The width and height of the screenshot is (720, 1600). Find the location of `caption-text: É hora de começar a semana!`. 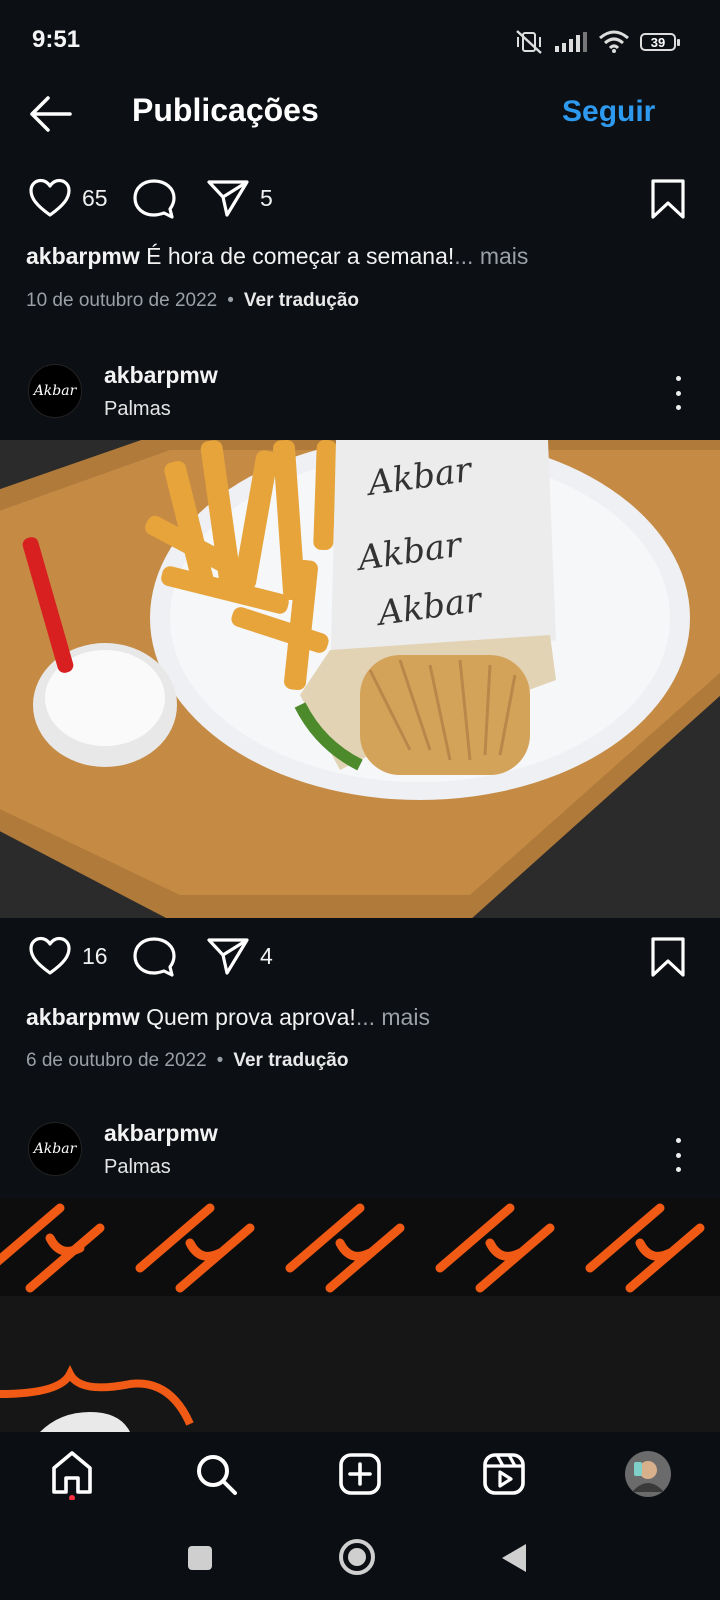

caption-text: É hora de começar a semana! is located at coordinates (297, 256).